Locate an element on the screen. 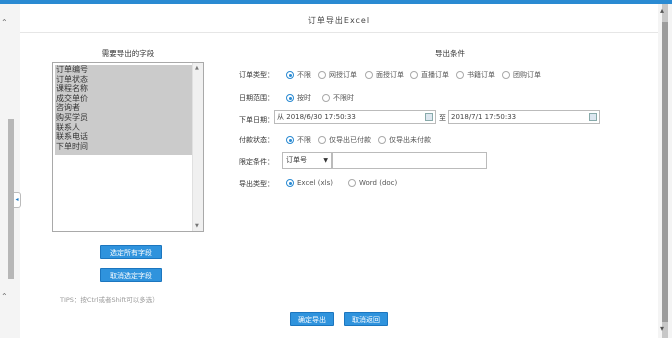 The height and width of the screenshot is (338, 672). payment-status-option: 仅导出已付款 is located at coordinates (344, 140).